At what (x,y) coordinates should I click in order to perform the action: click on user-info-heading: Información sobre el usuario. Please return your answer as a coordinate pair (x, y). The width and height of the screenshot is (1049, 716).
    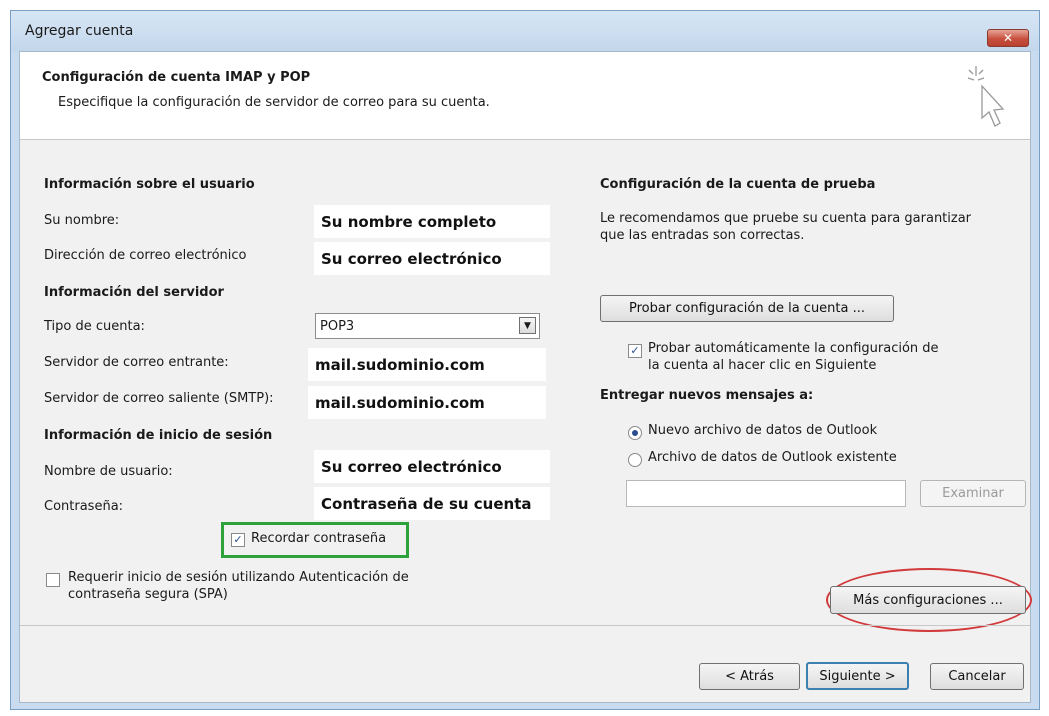
    Looking at the image, I should click on (149, 184).